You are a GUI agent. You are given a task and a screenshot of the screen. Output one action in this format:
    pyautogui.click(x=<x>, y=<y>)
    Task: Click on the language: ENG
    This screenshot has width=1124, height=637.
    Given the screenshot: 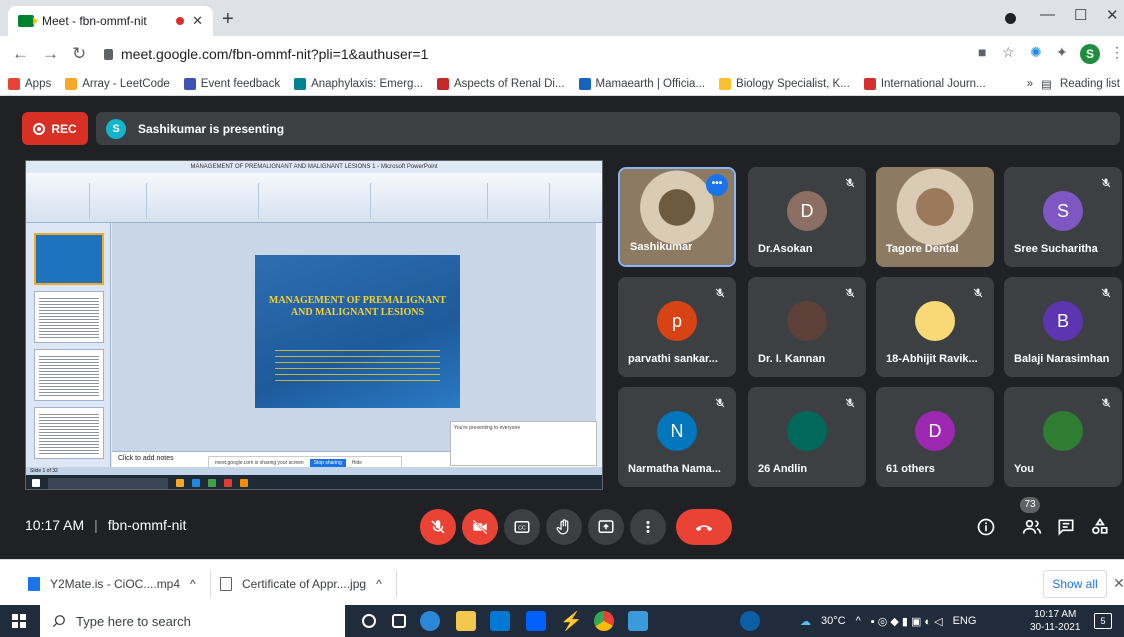 What is the action you would take?
    pyautogui.click(x=965, y=621)
    